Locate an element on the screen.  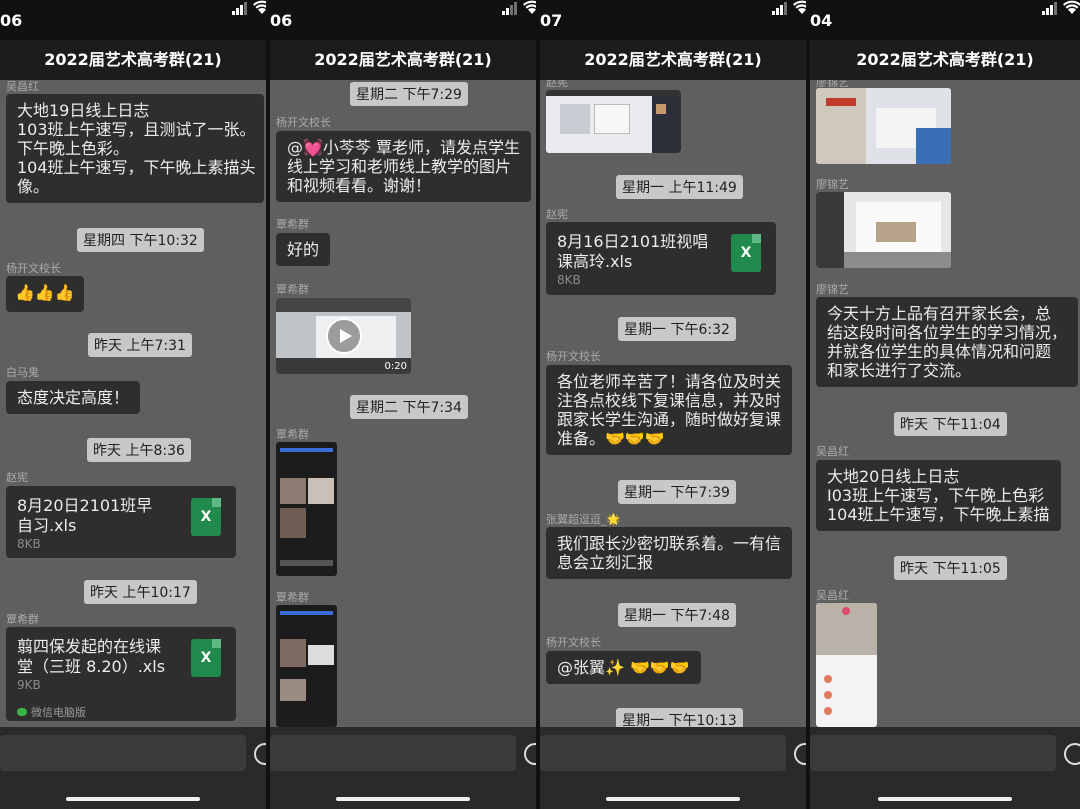
timestamp-divider: 昨天 上午10:17 is located at coordinates (140, 592).